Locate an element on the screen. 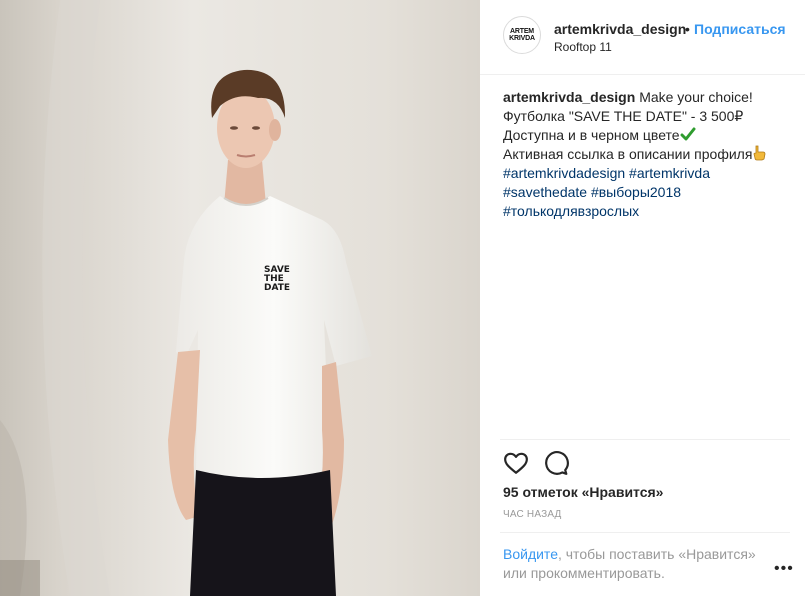  header-username: artemkrivda_design is located at coordinates (620, 29).